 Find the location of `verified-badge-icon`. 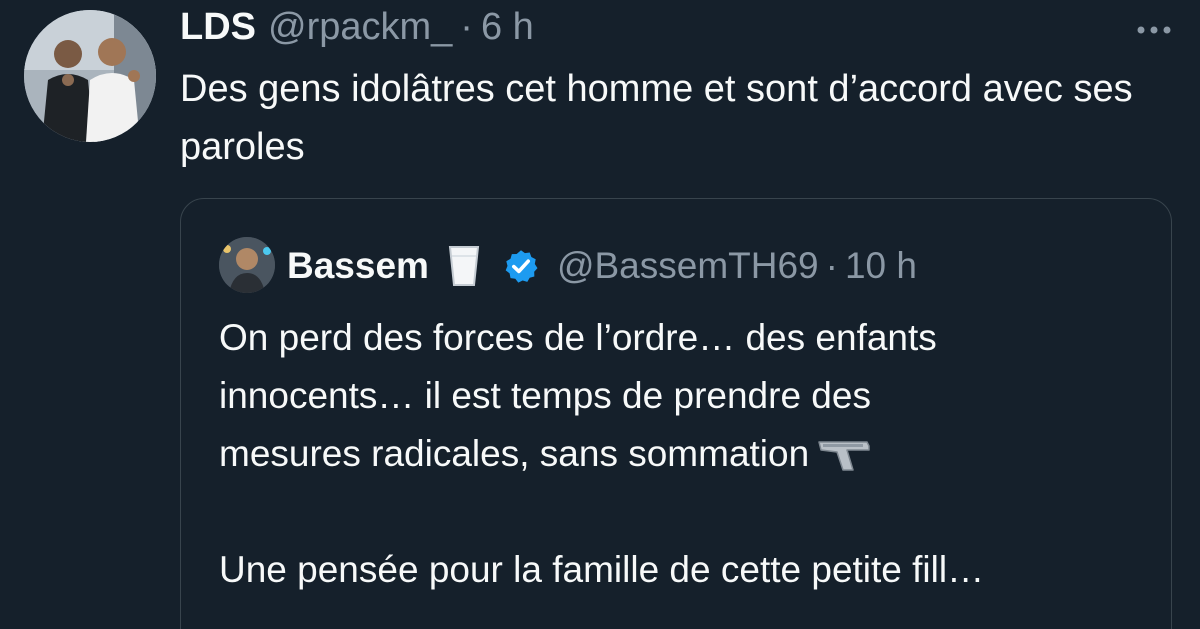

verified-badge-icon is located at coordinates (521, 266).